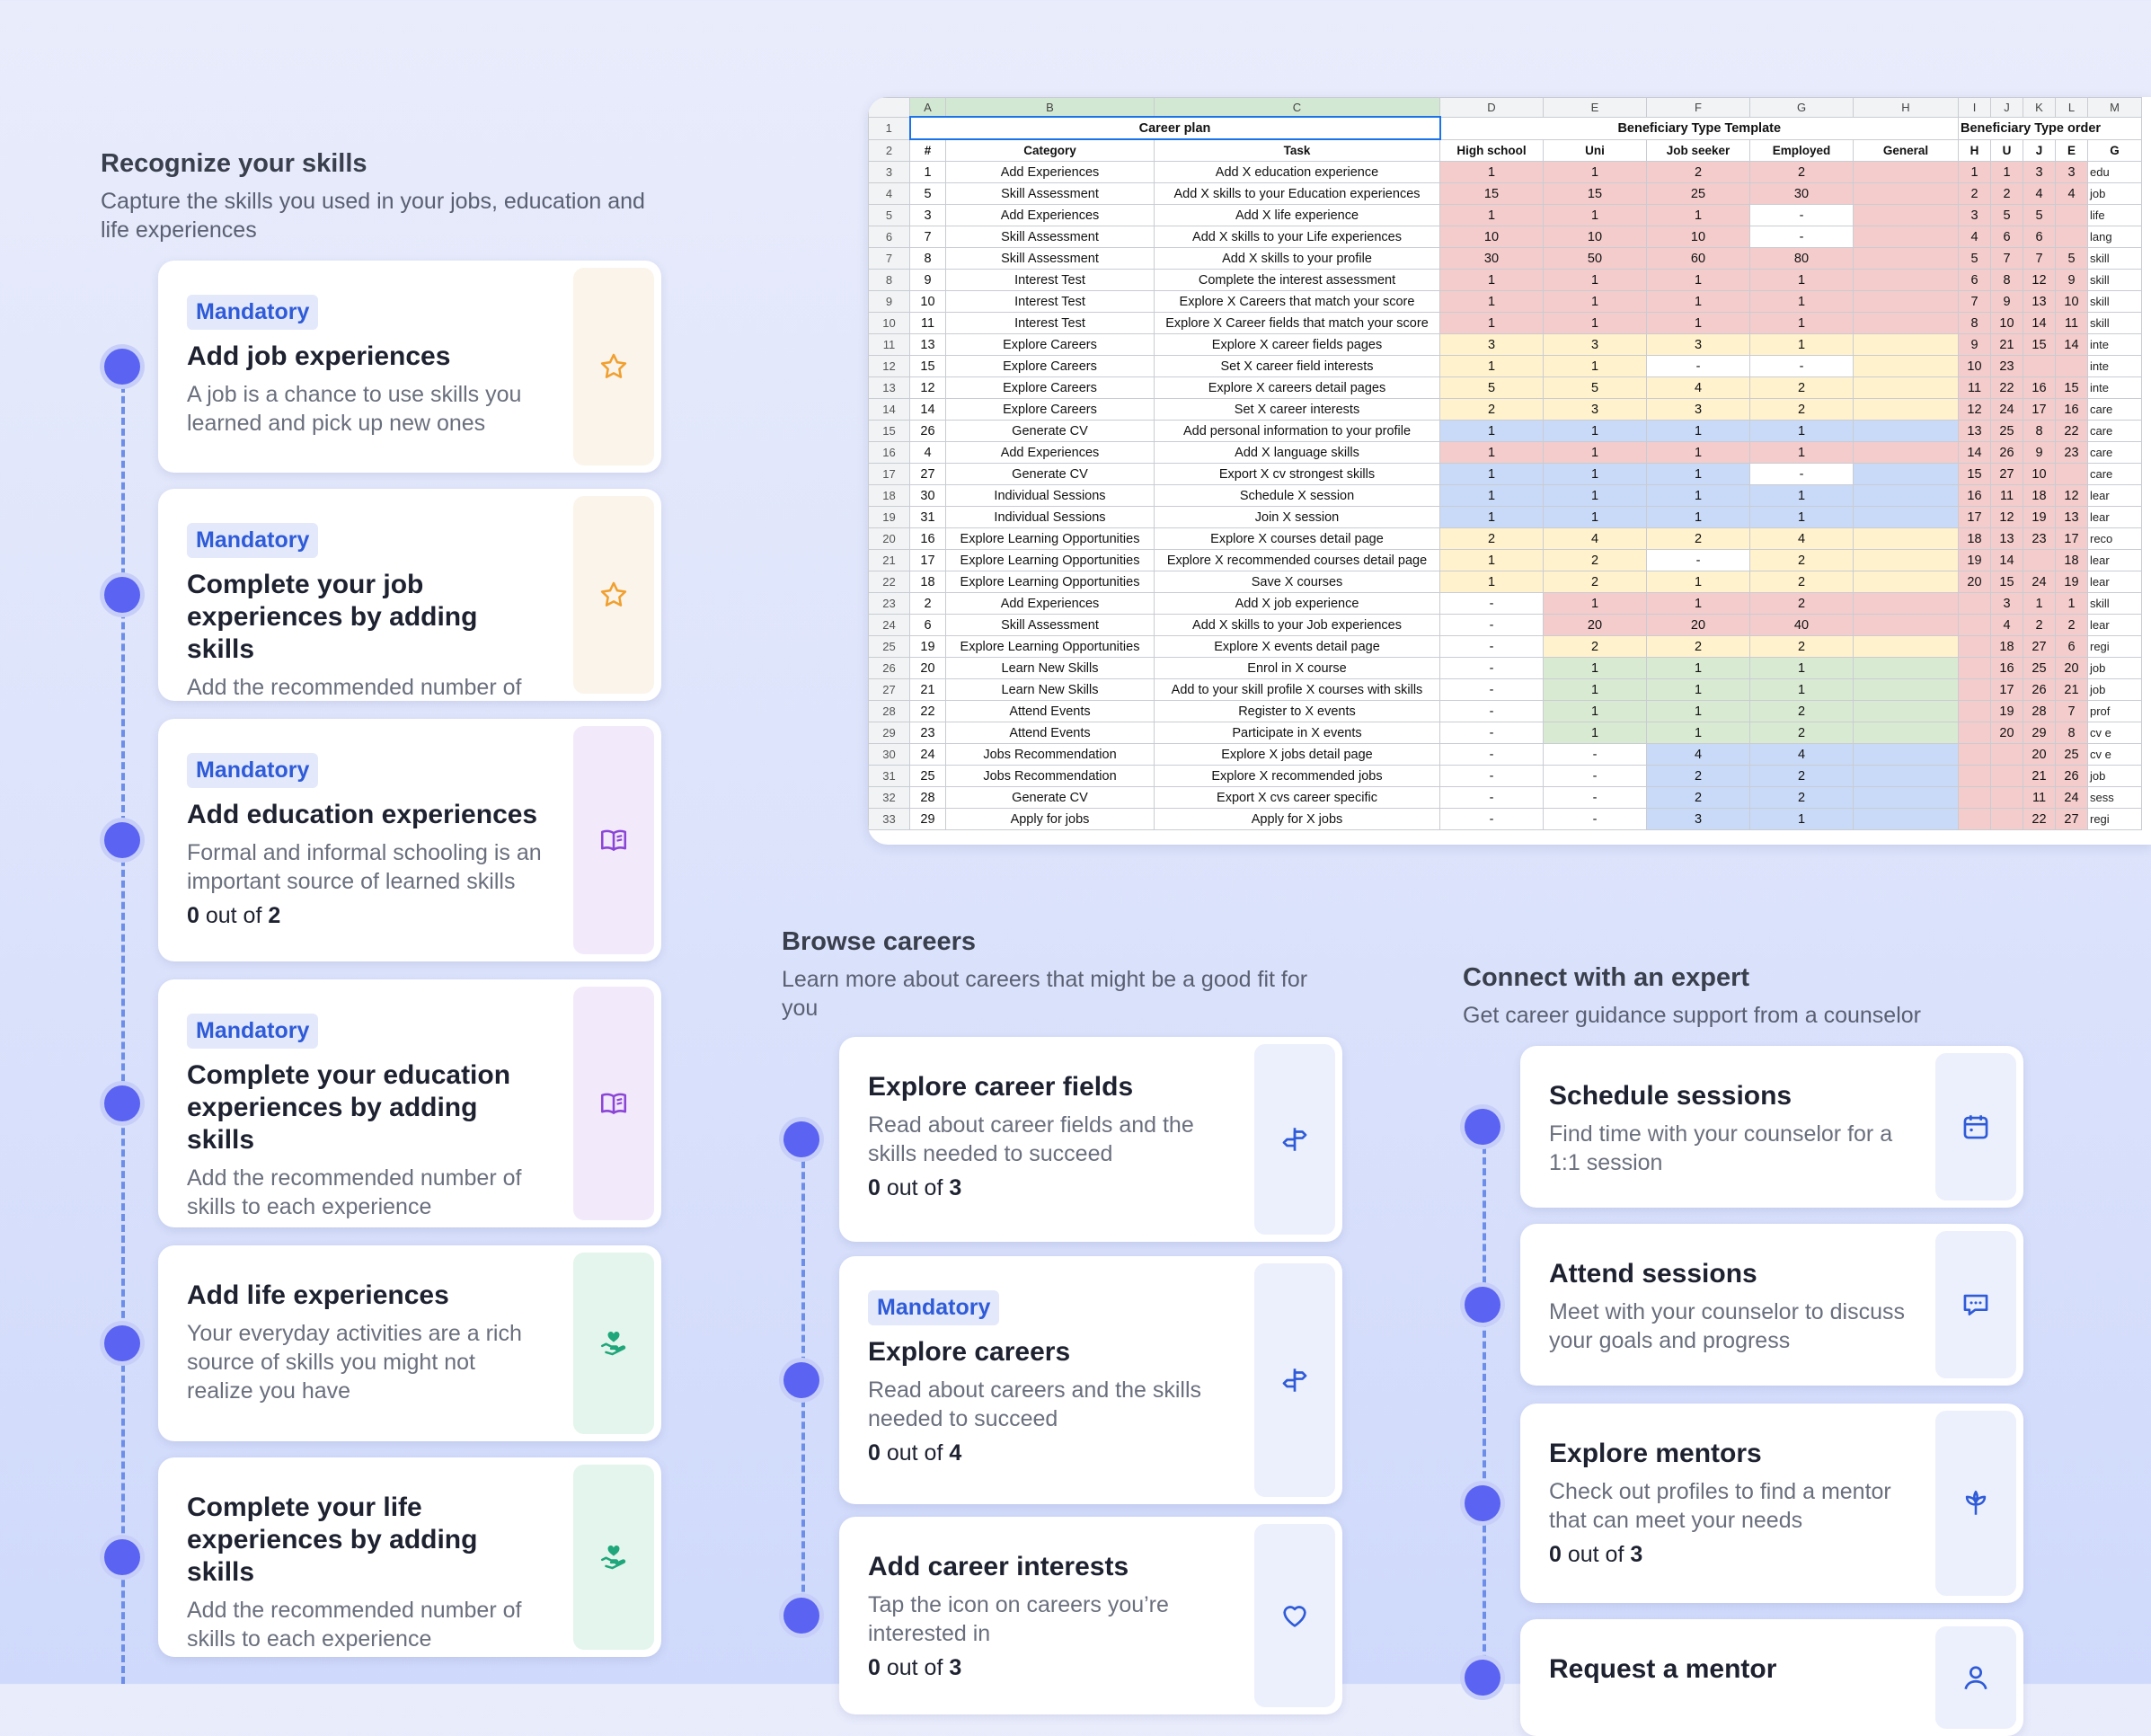  What do you see at coordinates (889, 301) in the screenshot?
I see `row-number: 9` at bounding box center [889, 301].